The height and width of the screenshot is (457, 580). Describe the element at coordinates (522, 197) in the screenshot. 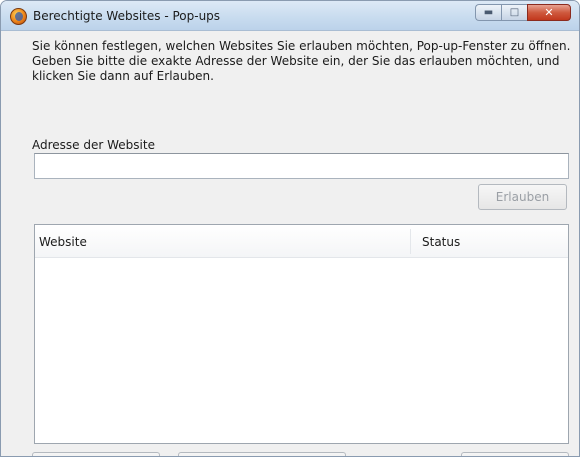

I see `allow-button: Erlauben` at that location.